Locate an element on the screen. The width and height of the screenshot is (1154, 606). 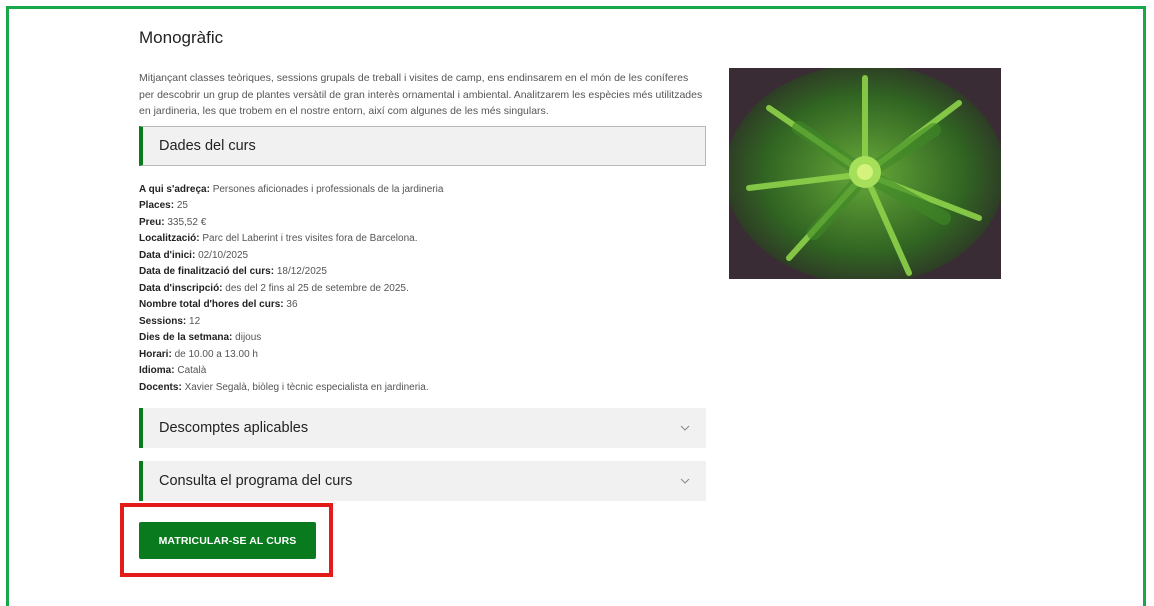
accordion-program-title: Consulta el programa del curs is located at coordinates (256, 481).